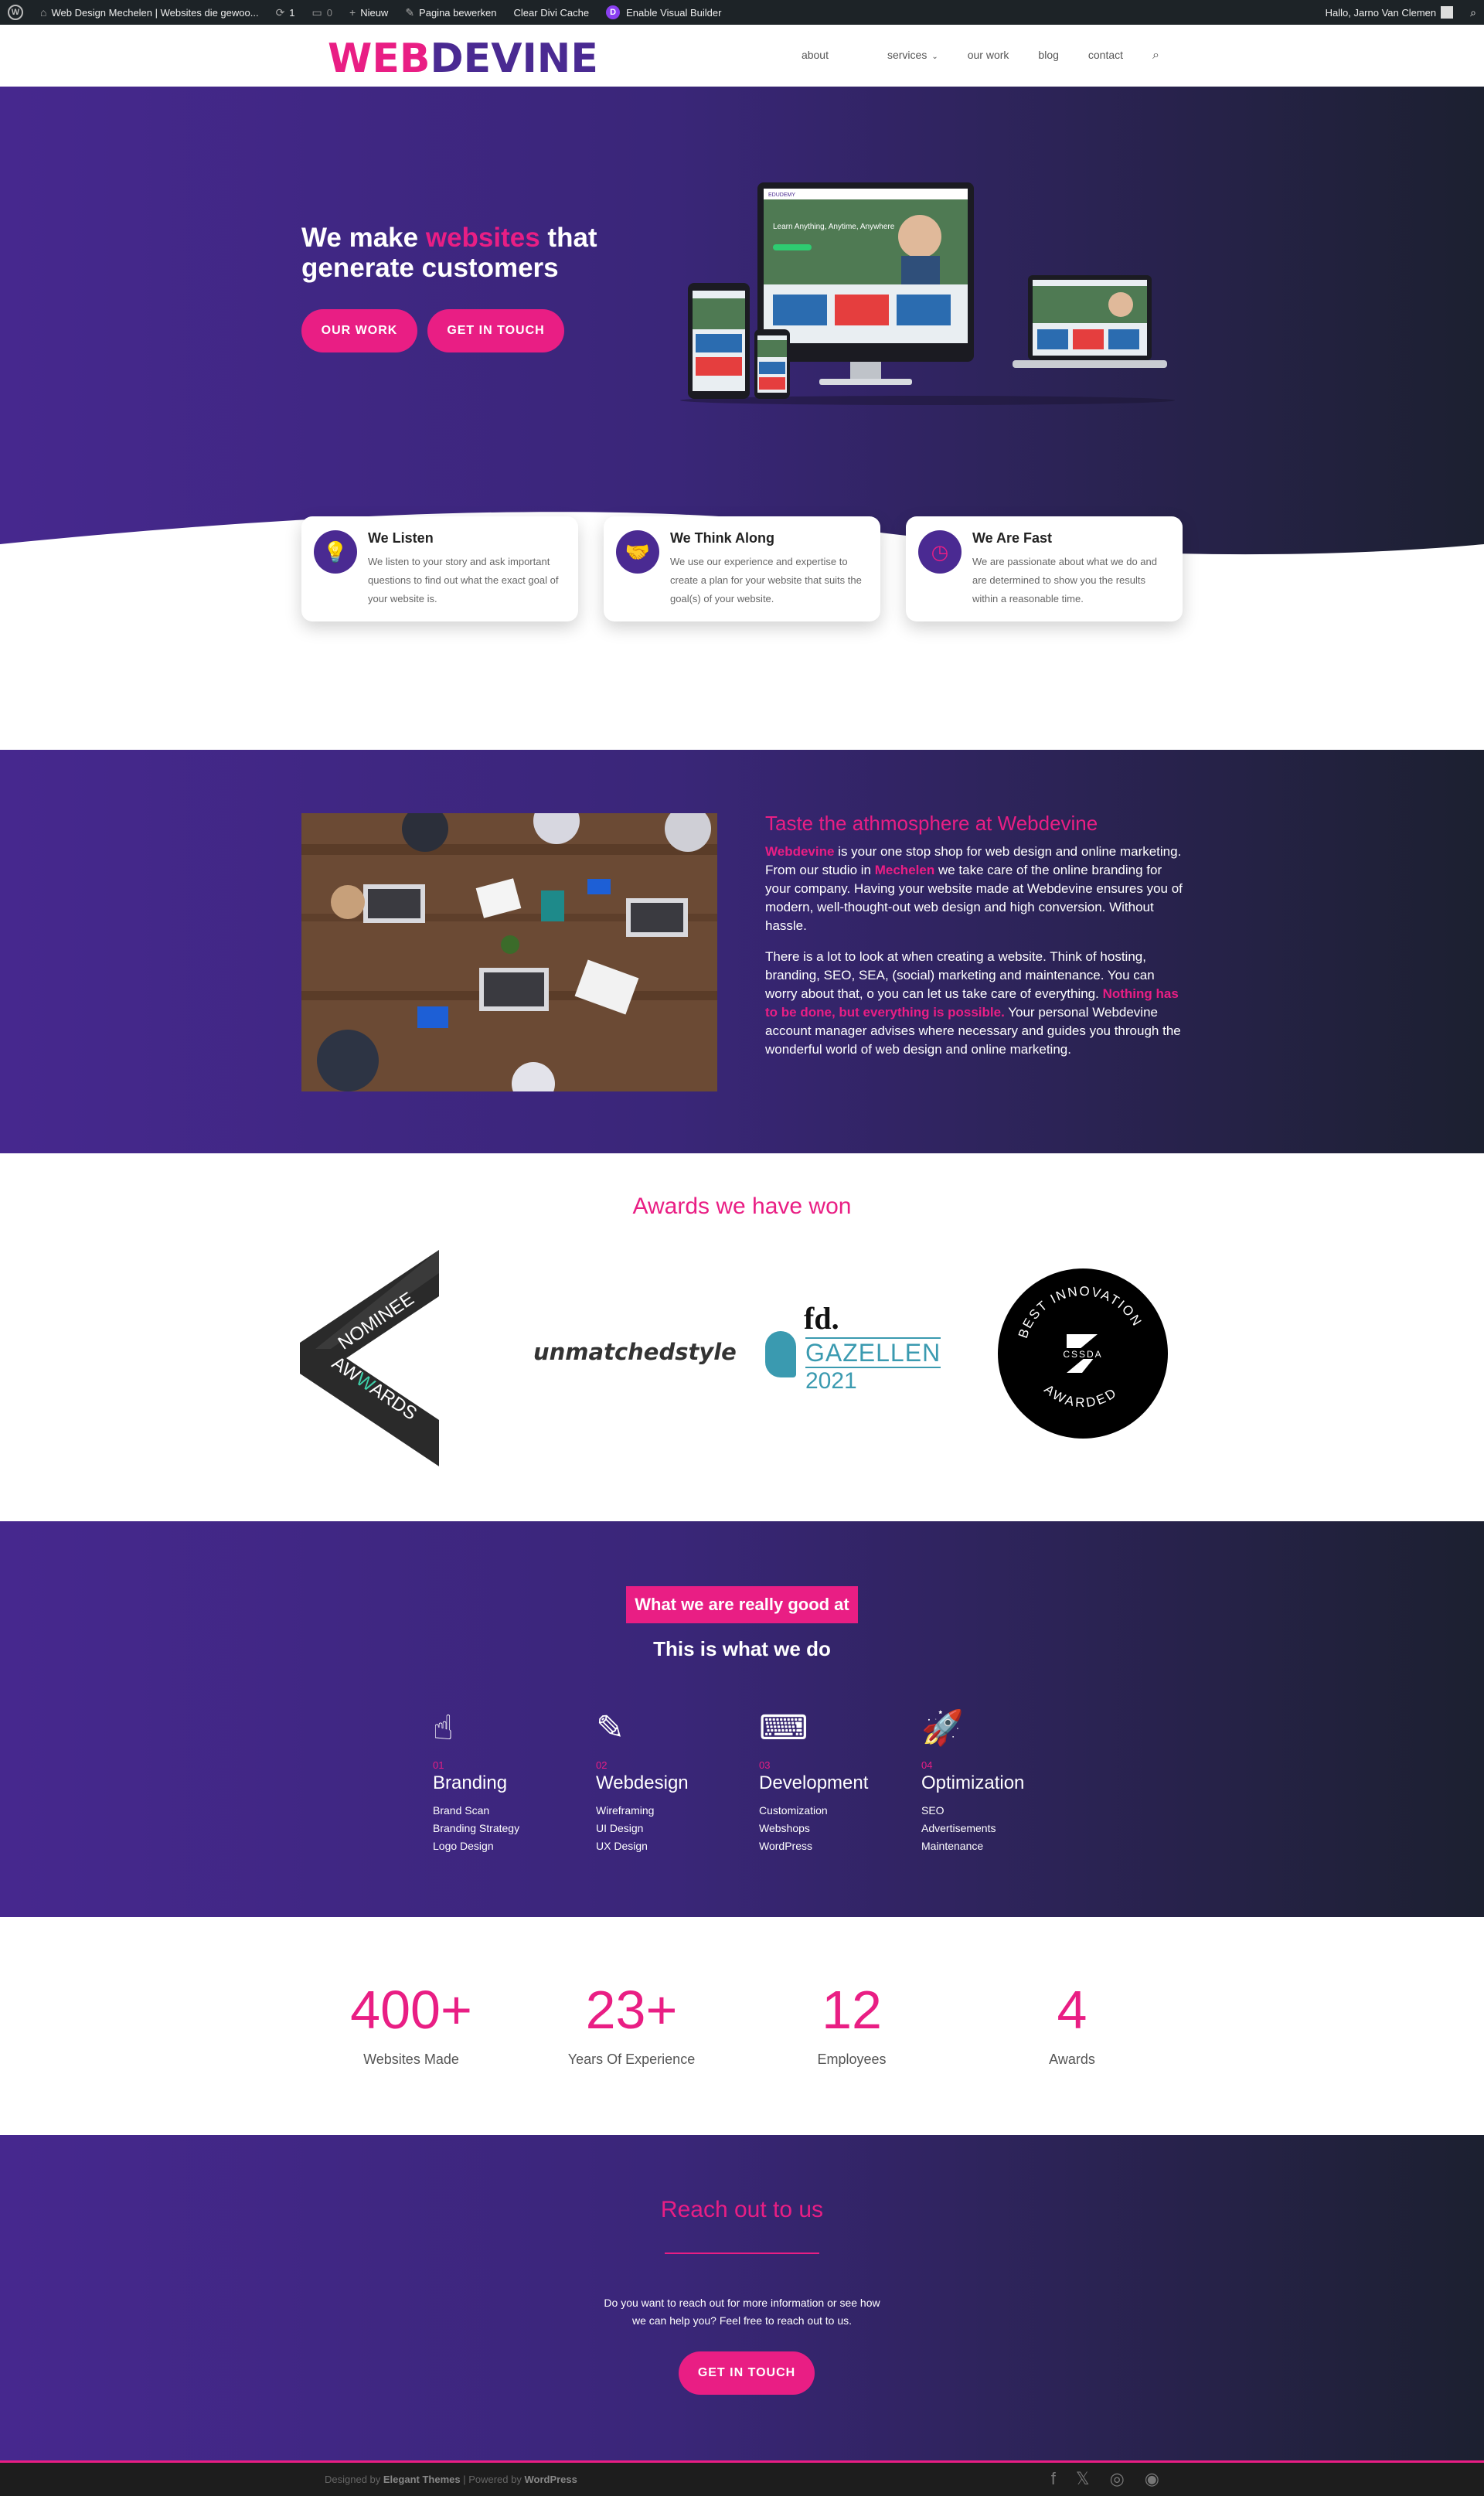 The image size is (1484, 2496). I want to click on edit-page-link: ✎ Pagina bewerken, so click(450, 12).